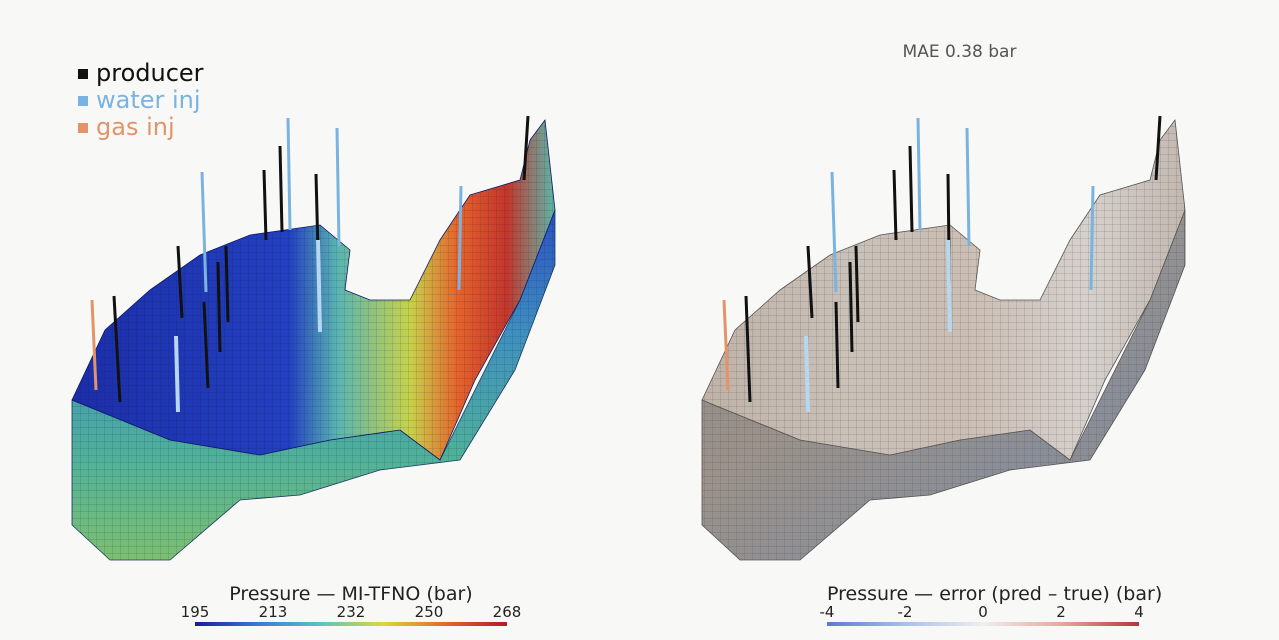  Describe the element at coordinates (905, 612) in the screenshot. I see `colorbar-tick: -2` at that location.